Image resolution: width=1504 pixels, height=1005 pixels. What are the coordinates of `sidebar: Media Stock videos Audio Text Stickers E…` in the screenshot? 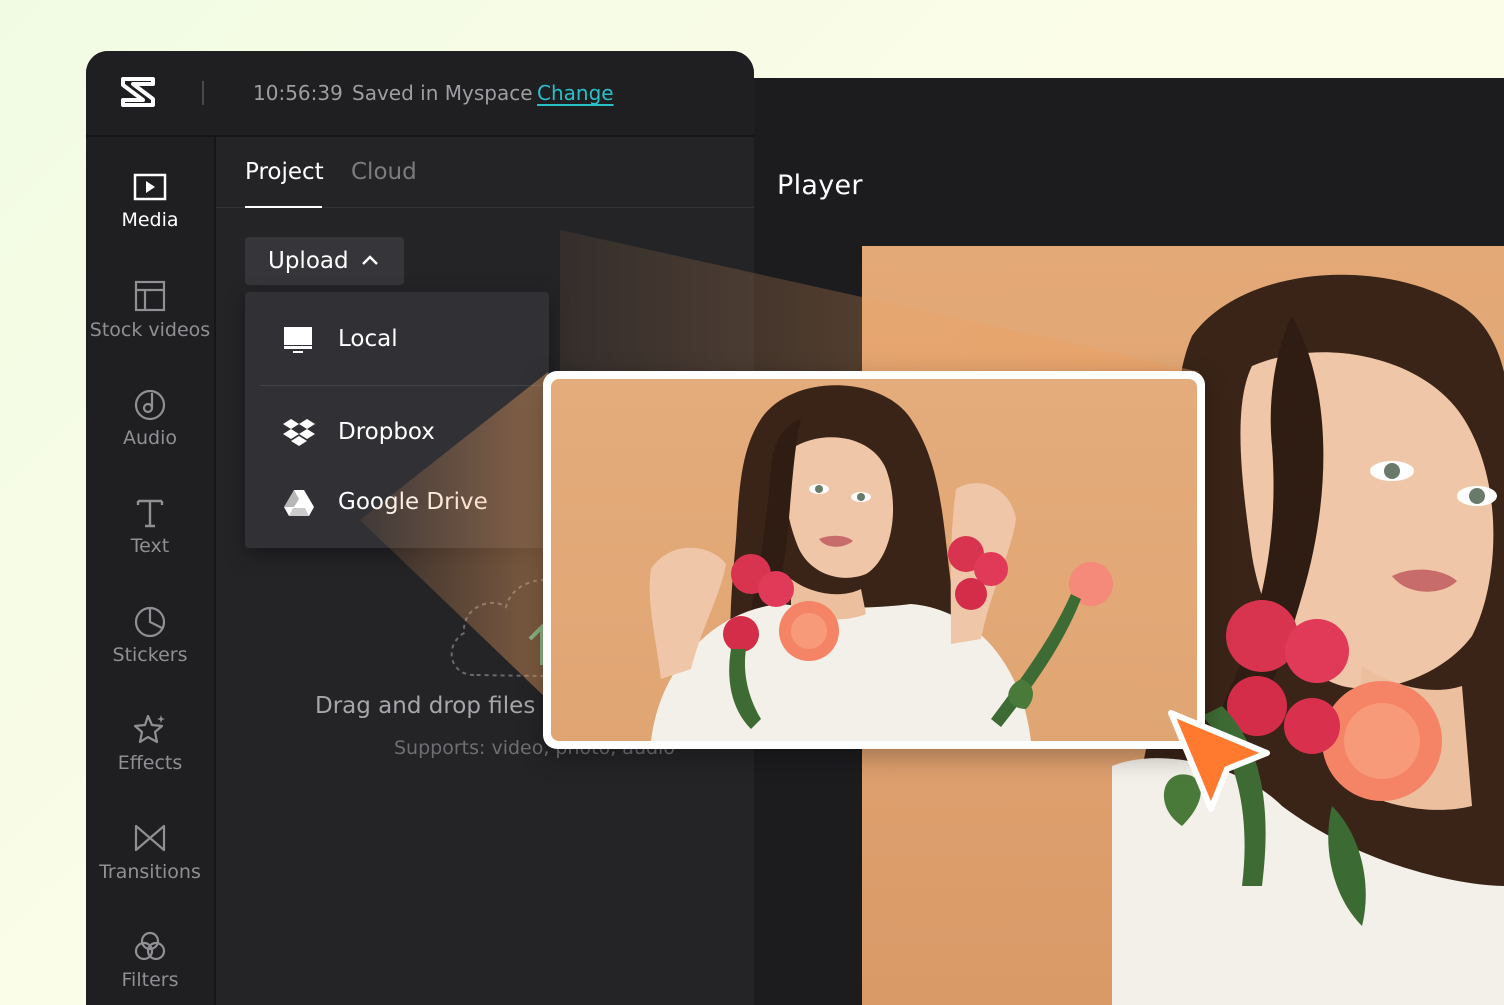 It's located at (151, 571).